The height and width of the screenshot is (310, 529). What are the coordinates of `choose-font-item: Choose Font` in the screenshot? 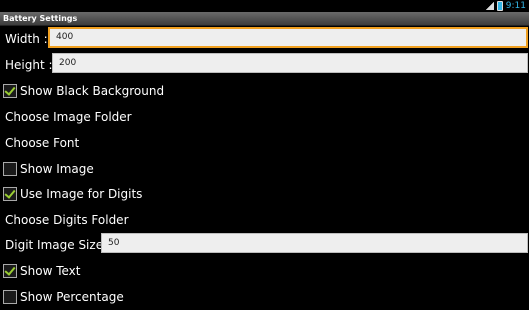 It's located at (42, 143).